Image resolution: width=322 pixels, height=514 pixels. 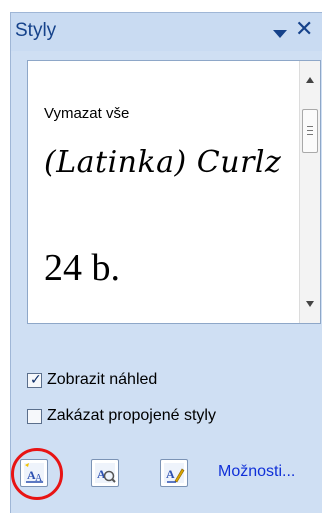 What do you see at coordinates (102, 380) in the screenshot?
I see `show-preview-label: Zobrazit náhled` at bounding box center [102, 380].